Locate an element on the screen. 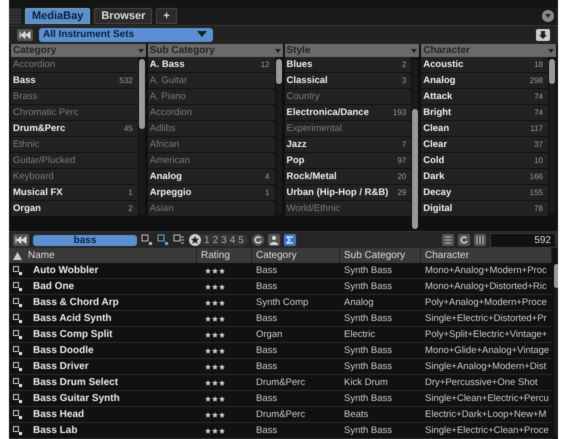  filter-item: Country is located at coordinates (348, 97).